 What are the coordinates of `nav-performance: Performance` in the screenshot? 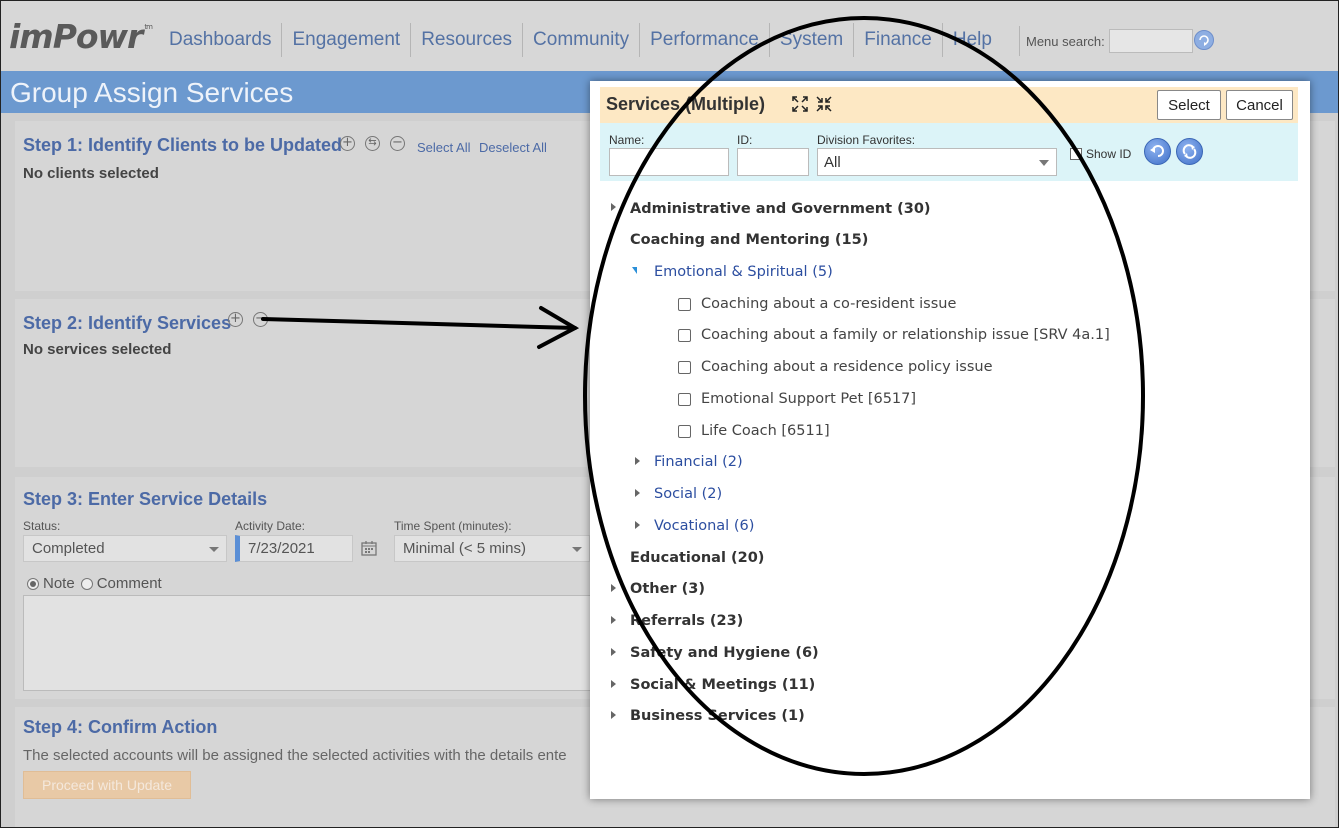 It's located at (704, 40).